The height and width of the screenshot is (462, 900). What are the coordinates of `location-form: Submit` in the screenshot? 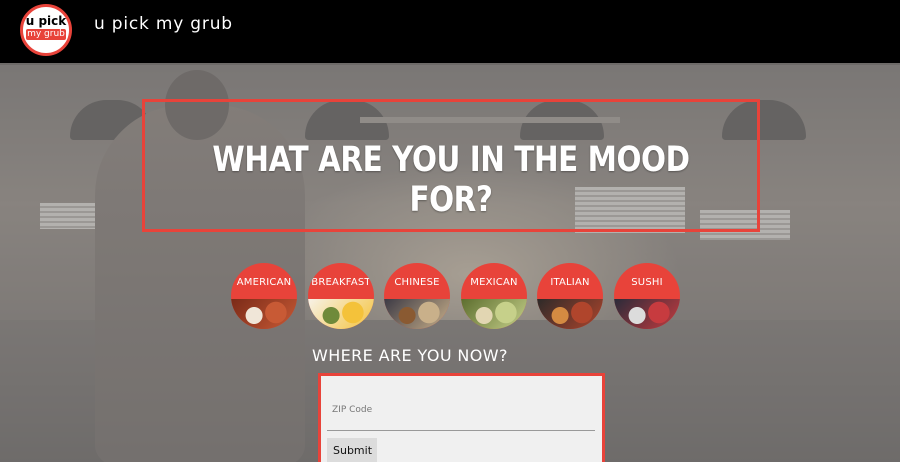 It's located at (461, 417).